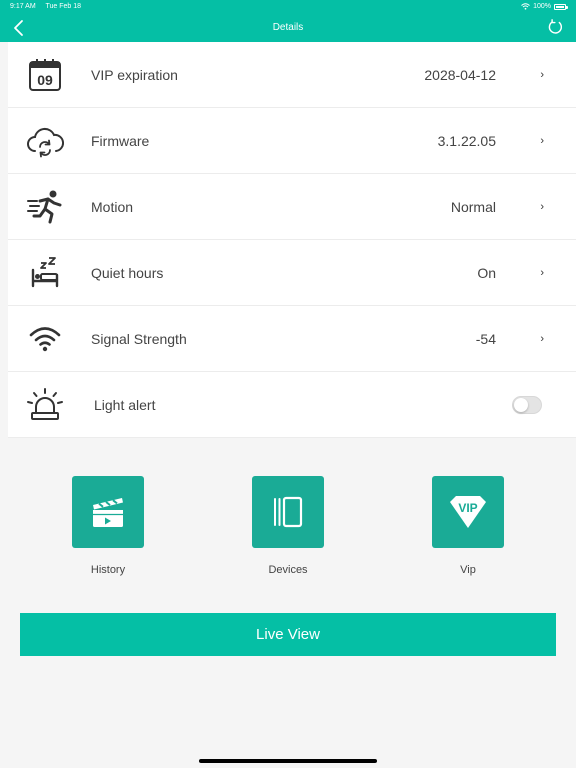 The height and width of the screenshot is (768, 576). What do you see at coordinates (292, 207) in the screenshot?
I see `row-motion: Motion Normal ›` at bounding box center [292, 207].